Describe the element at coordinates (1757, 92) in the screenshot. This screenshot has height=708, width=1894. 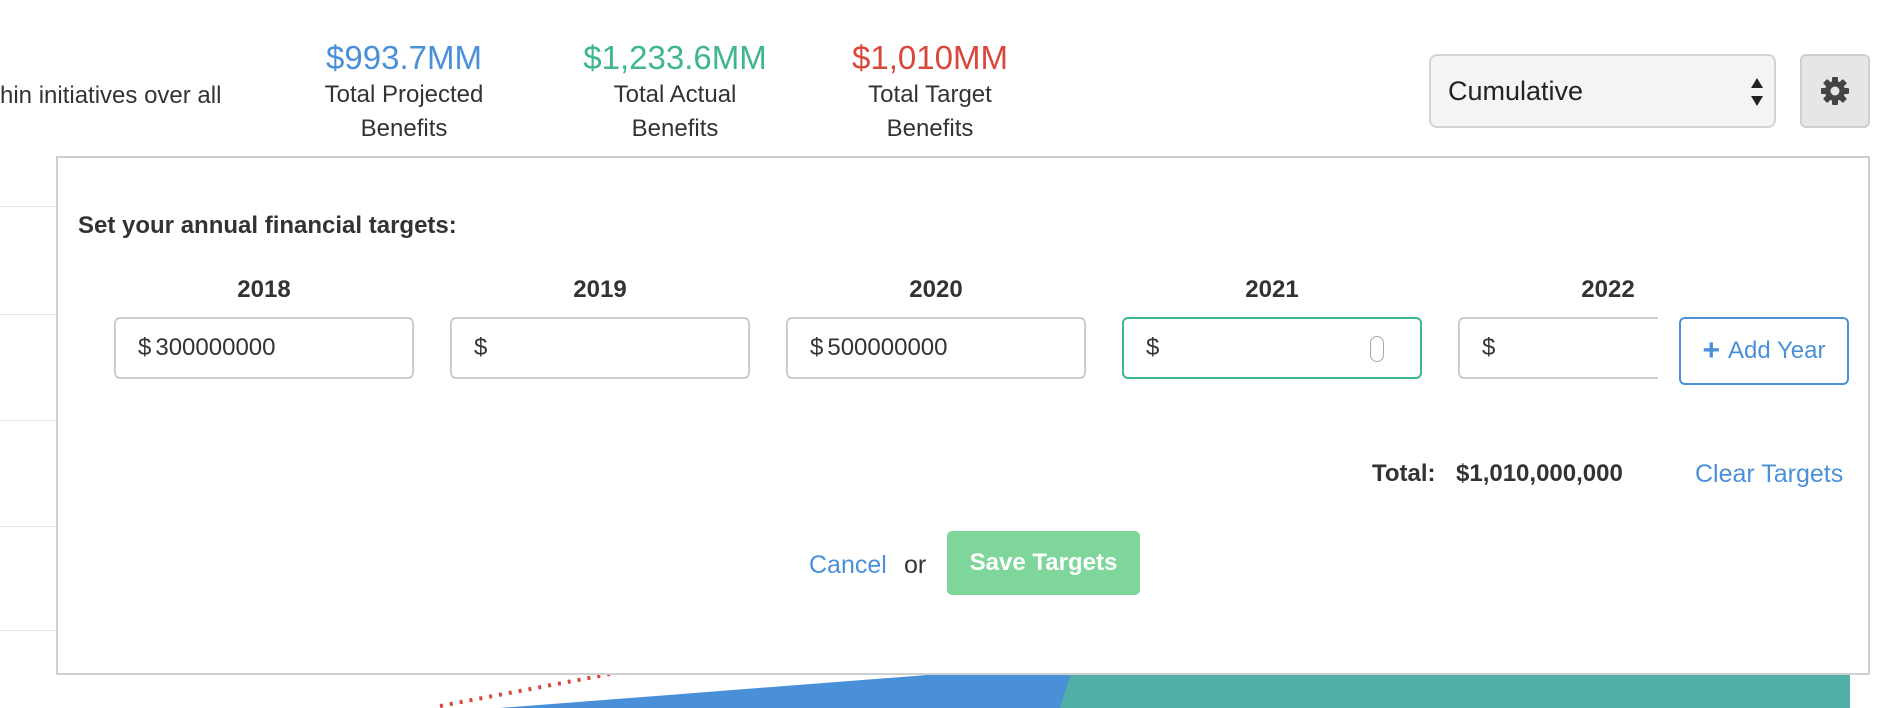
I see `select-arrows-icon` at that location.